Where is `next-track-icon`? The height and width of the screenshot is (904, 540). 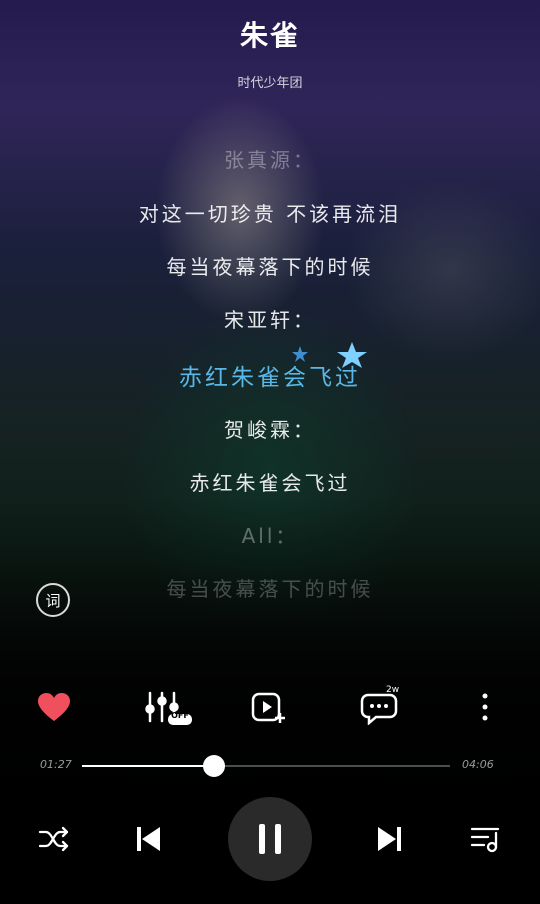
next-track-icon is located at coordinates (390, 839).